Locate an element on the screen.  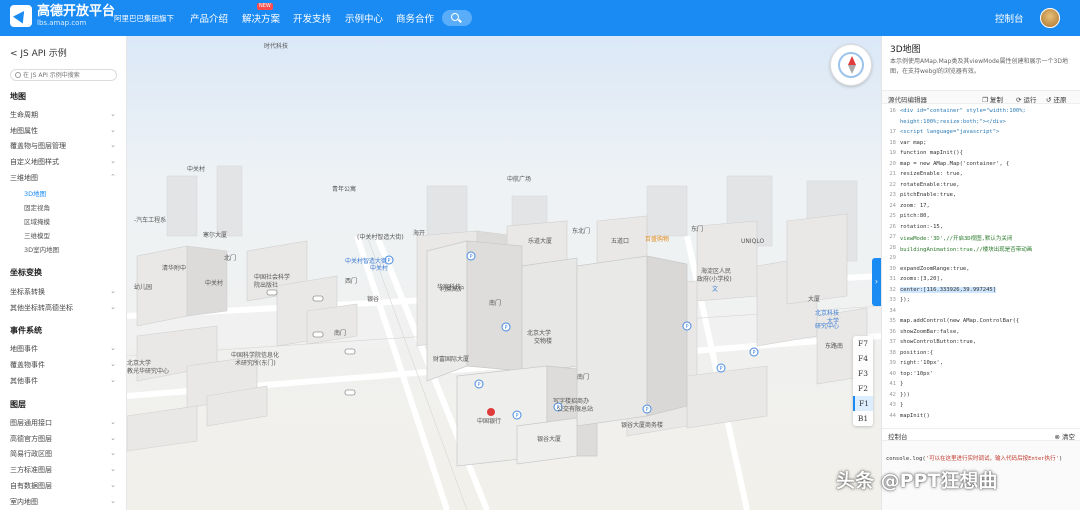
code-line: 43} is located at coordinates (981, 407).